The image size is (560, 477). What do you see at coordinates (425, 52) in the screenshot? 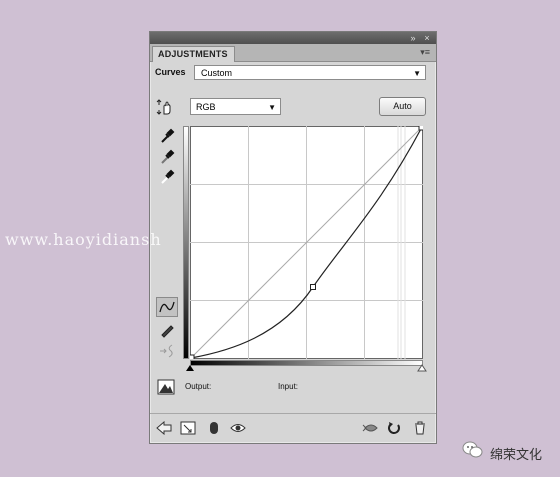
I see `panel-menu-icon: ▾≡` at bounding box center [425, 52].